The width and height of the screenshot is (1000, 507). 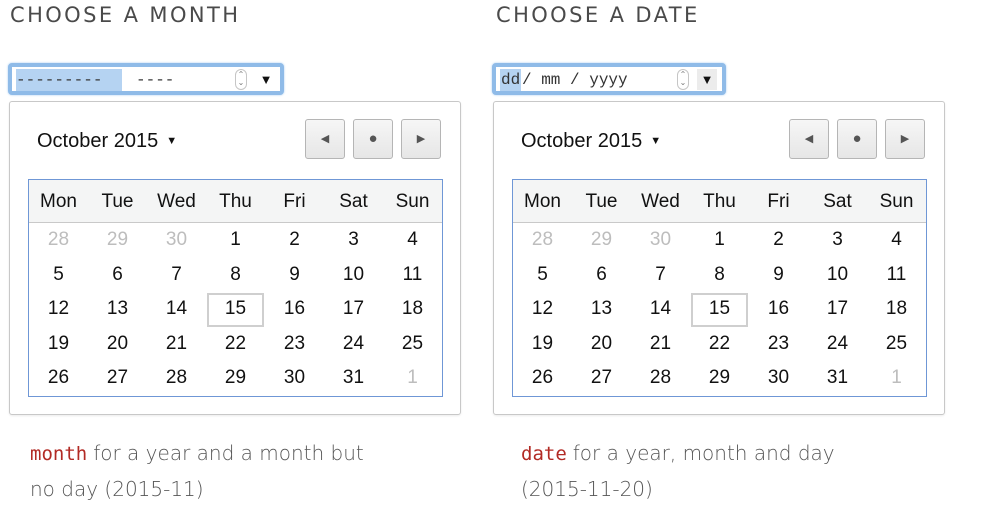 What do you see at coordinates (575, 80) in the screenshot?
I see `input-segment-2: / mm / yyyy` at bounding box center [575, 80].